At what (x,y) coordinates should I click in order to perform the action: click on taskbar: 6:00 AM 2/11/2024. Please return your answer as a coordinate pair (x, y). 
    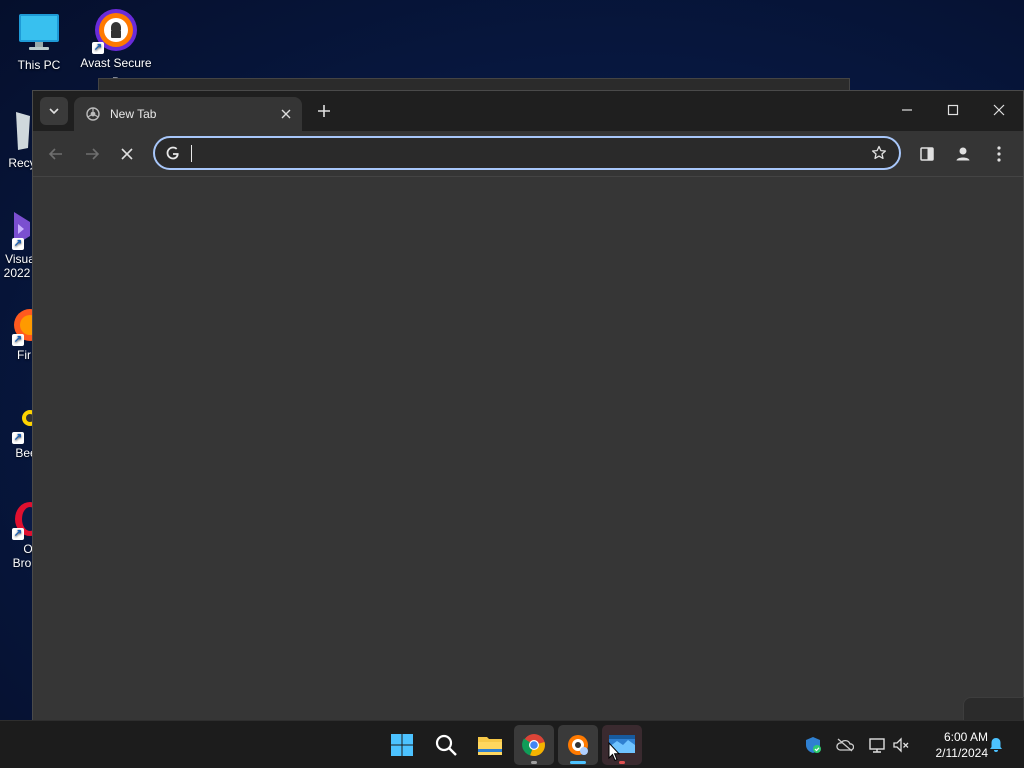
    Looking at the image, I should click on (512, 744).